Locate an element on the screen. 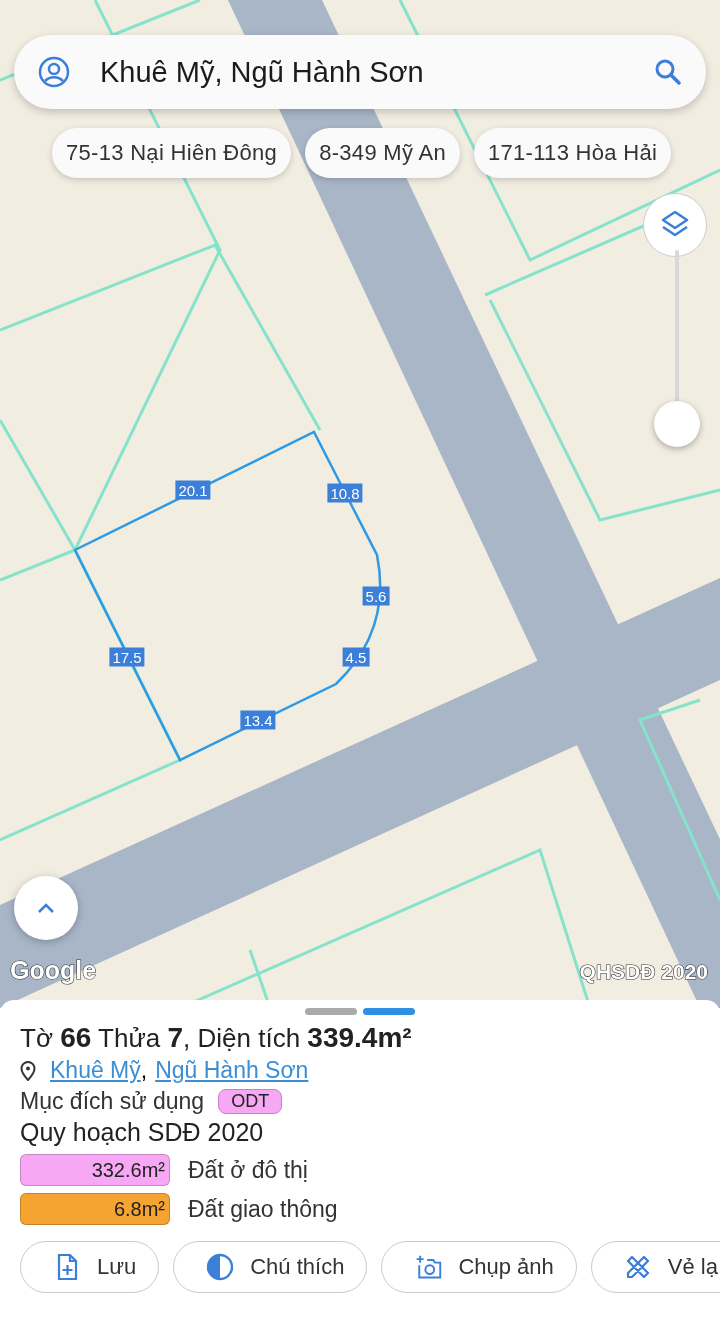 This screenshot has height=1332, width=720. chevron-up-icon is located at coordinates (46, 908).